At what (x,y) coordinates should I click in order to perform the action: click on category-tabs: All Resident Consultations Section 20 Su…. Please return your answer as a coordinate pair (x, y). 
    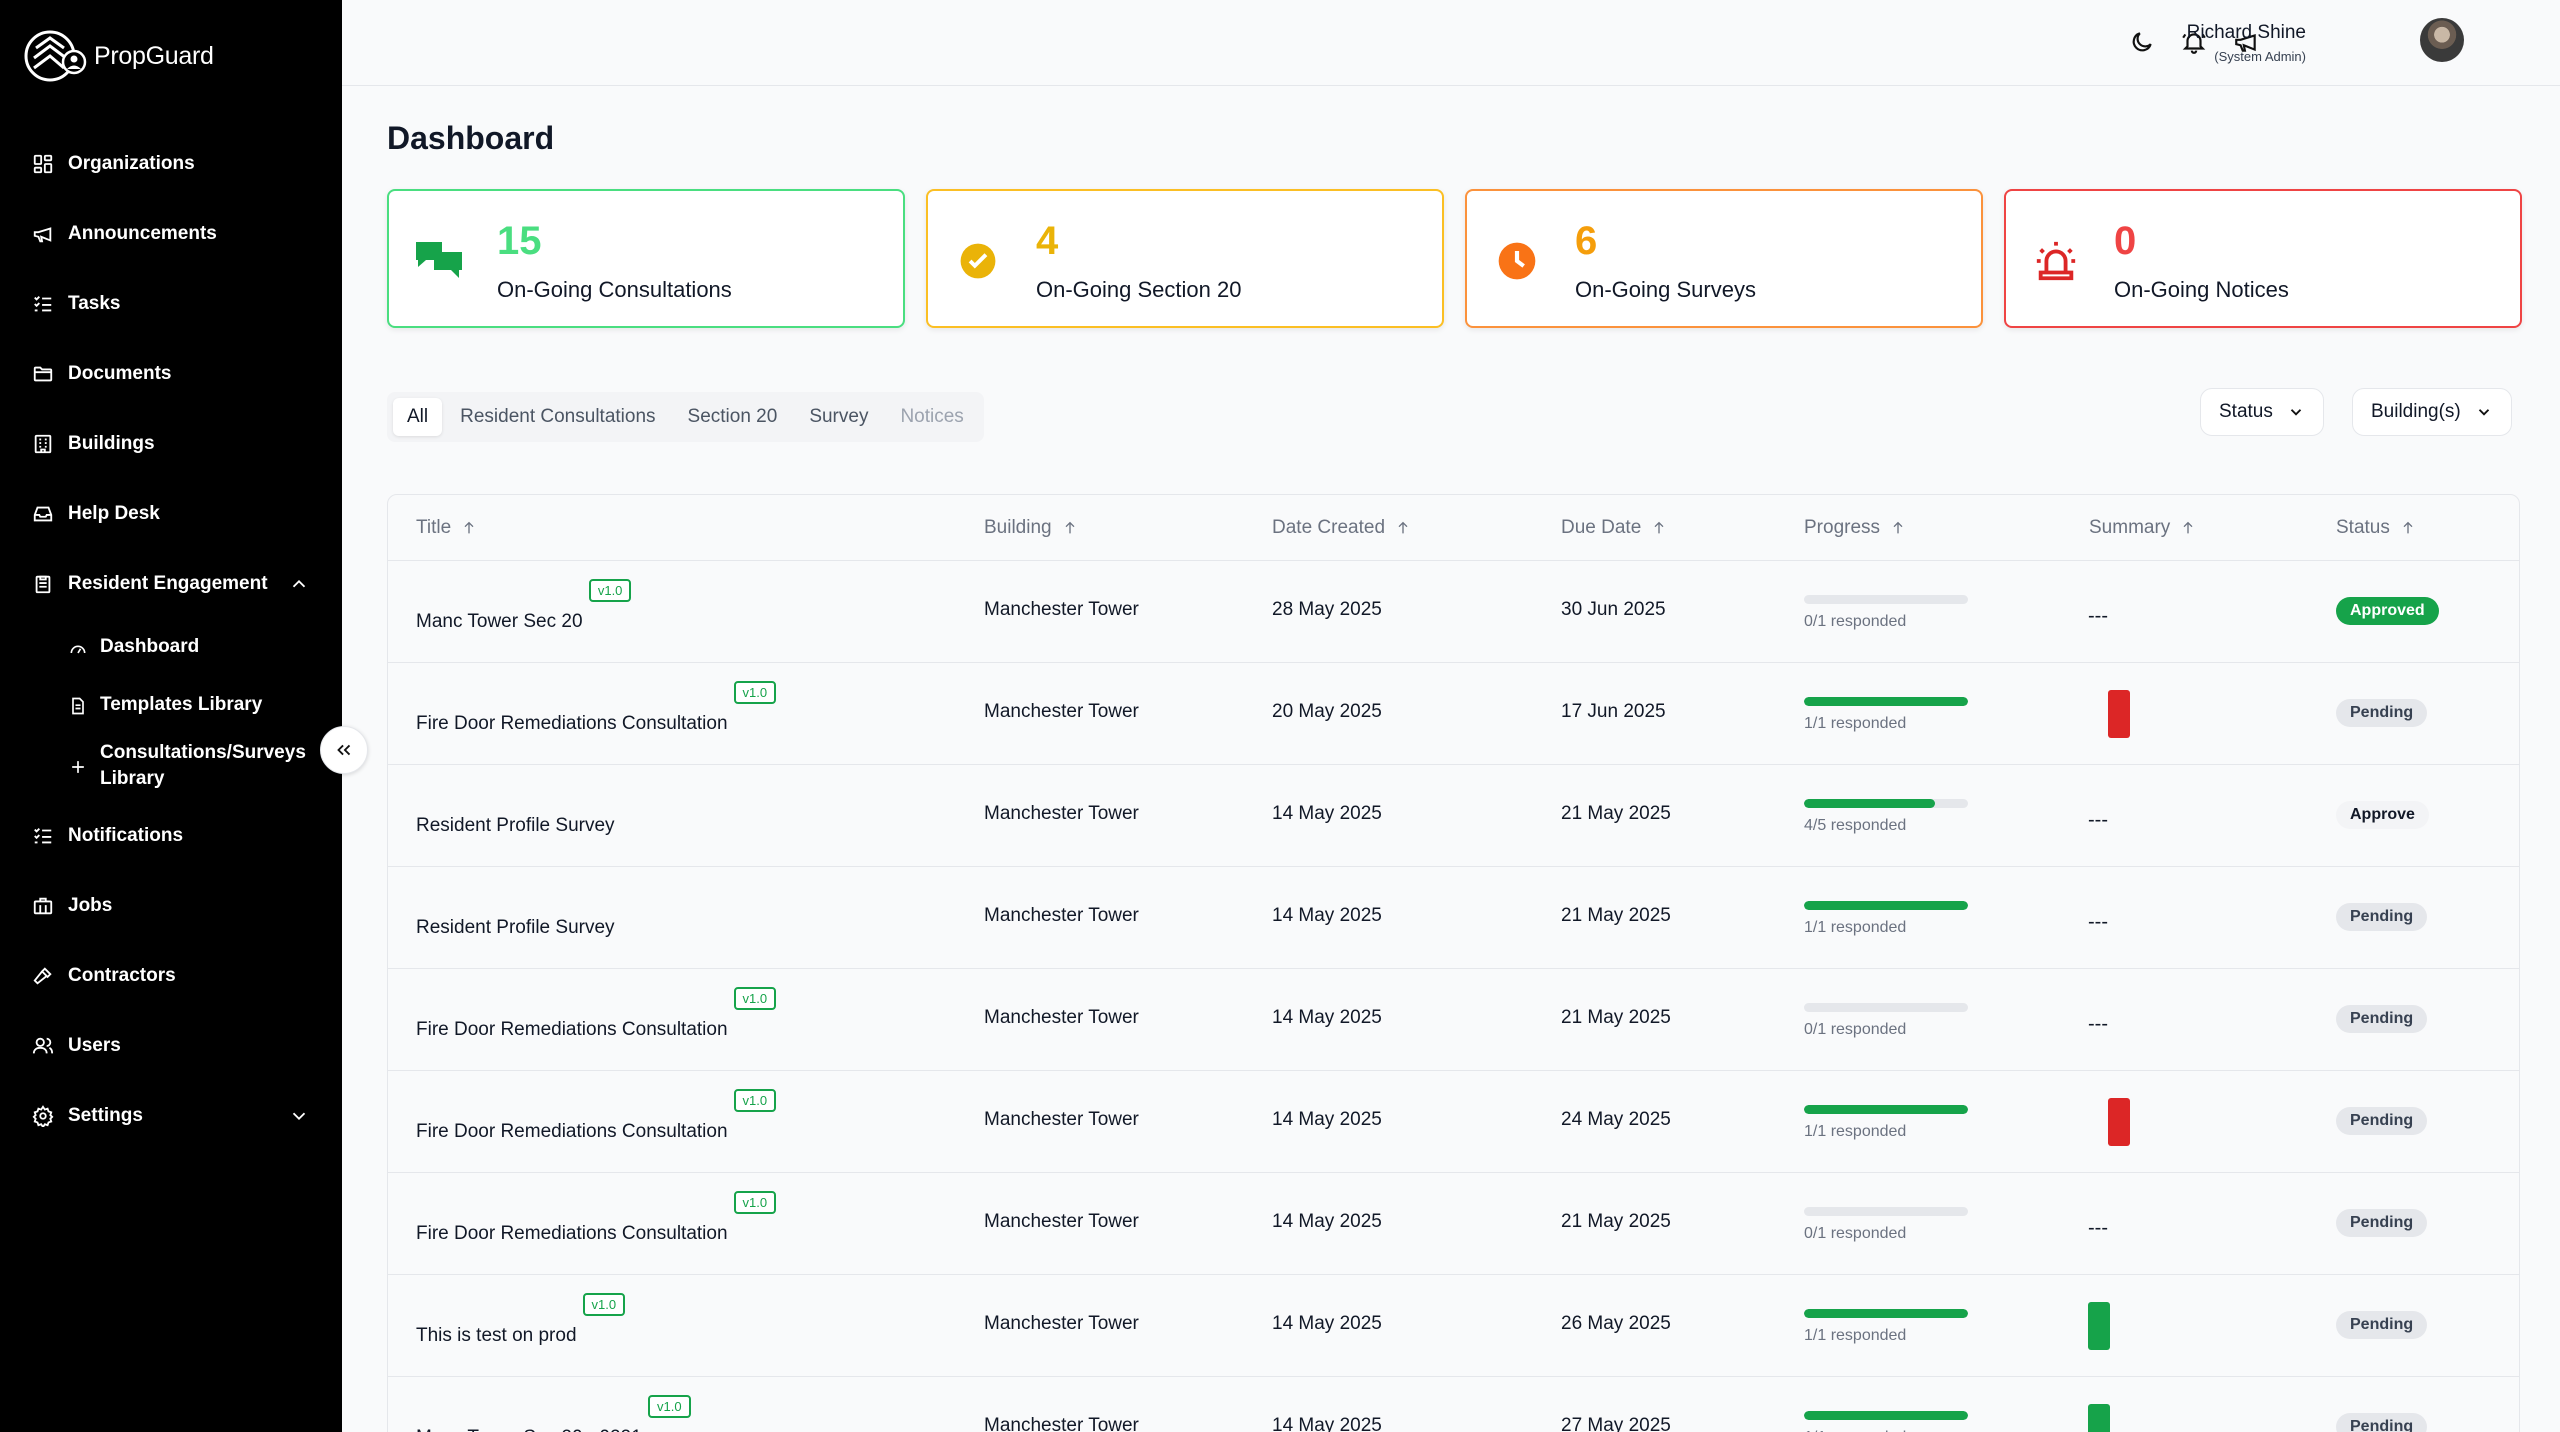
    Looking at the image, I should click on (685, 417).